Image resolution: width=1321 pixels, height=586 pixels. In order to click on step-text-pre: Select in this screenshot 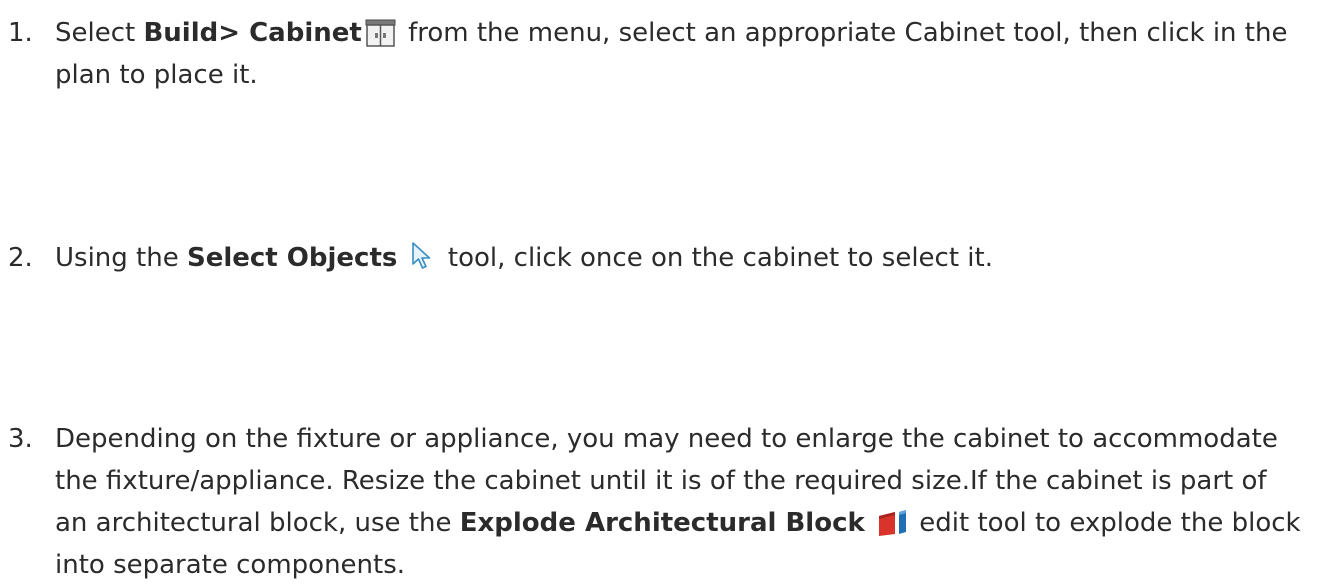, I will do `click(99, 33)`.